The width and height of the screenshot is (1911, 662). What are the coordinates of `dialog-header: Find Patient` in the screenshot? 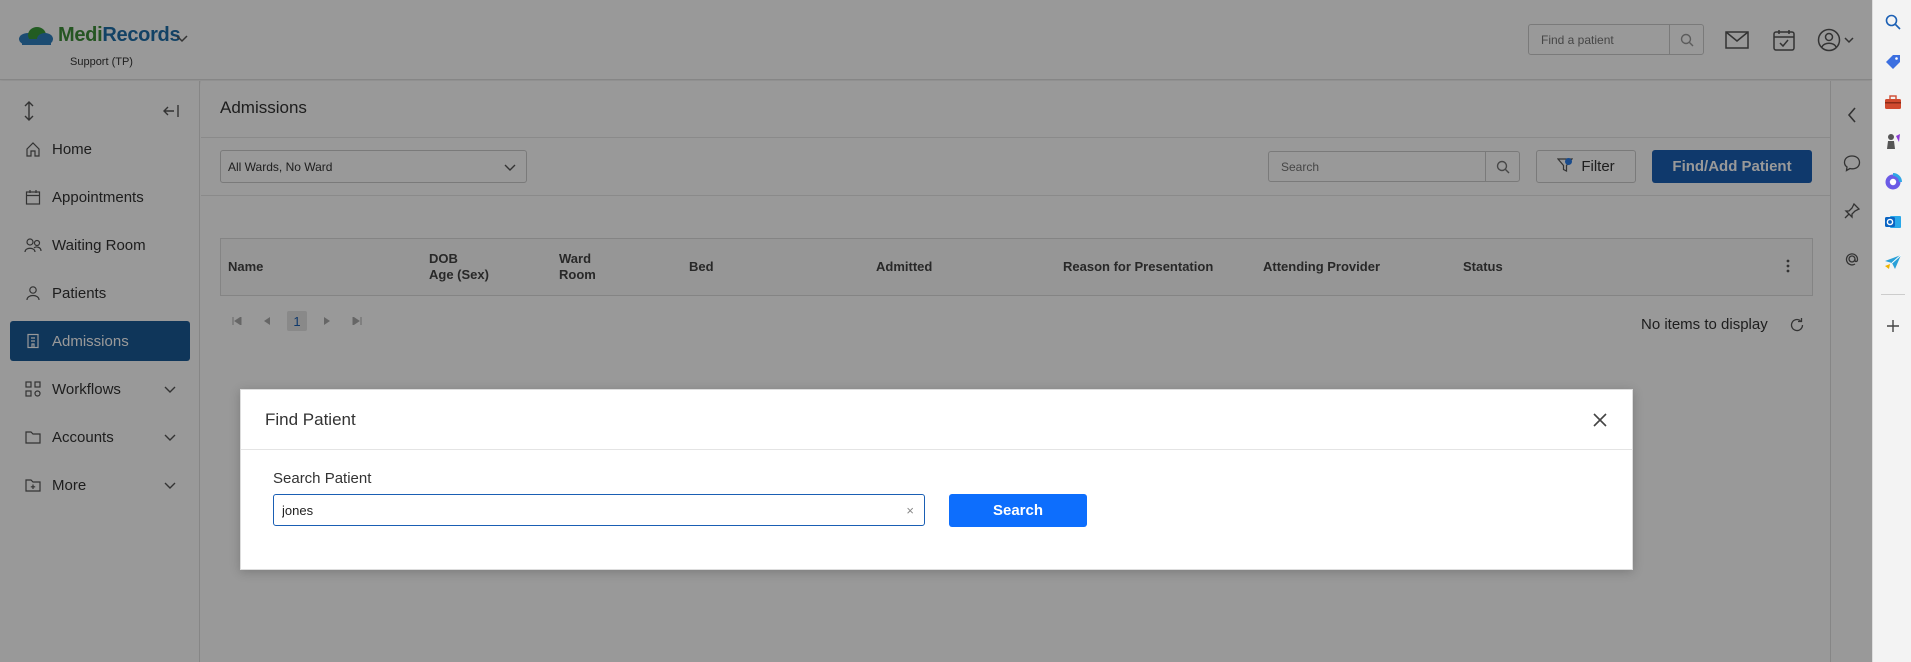 It's located at (936, 420).